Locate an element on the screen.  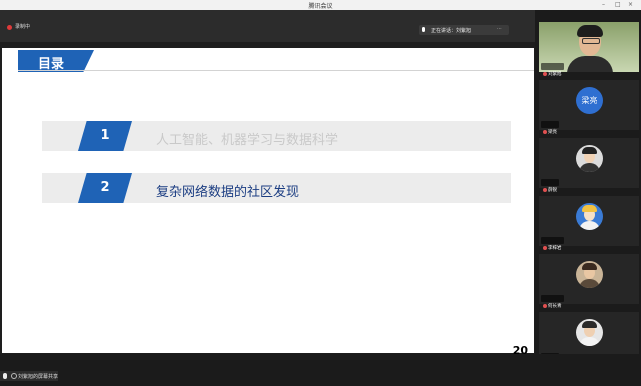
title-divider is located at coordinates (276, 70).